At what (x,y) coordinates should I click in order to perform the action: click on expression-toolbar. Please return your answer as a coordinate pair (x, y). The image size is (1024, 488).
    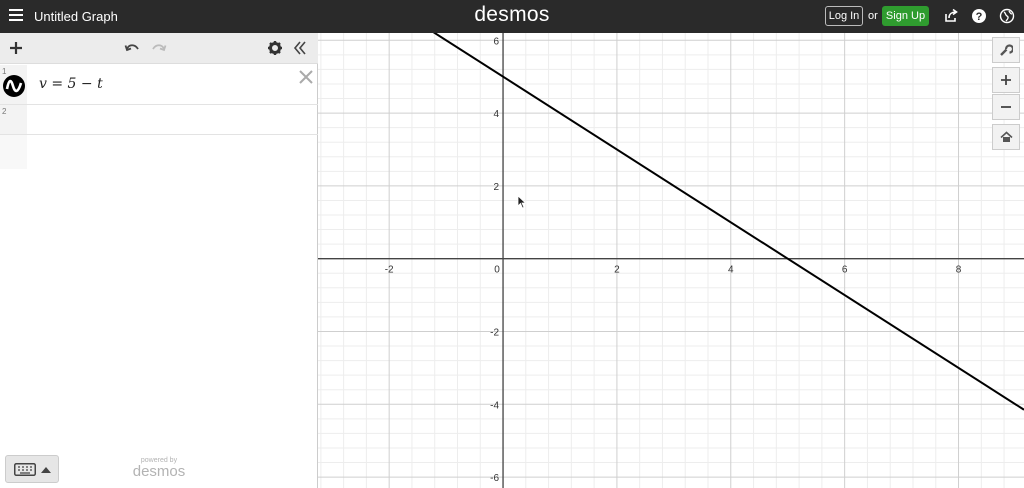
    Looking at the image, I should click on (159, 48).